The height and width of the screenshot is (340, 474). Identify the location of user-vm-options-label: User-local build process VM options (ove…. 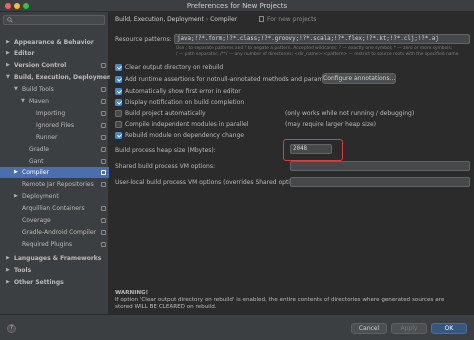
(210, 182).